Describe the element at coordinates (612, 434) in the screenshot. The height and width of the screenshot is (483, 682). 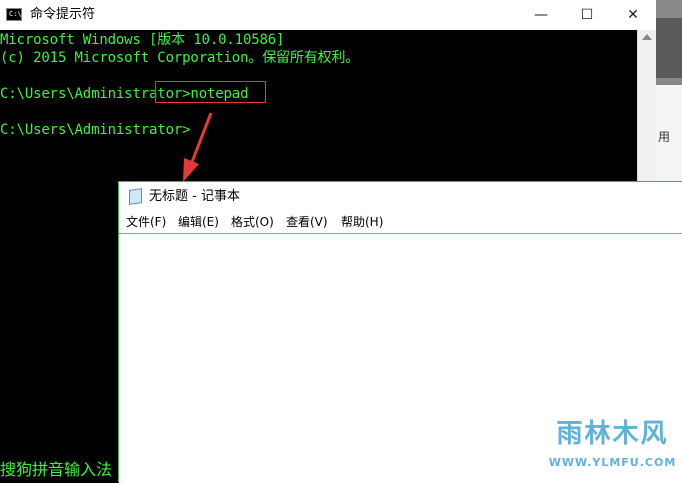
I see `watermark-name: 雨林木风` at that location.